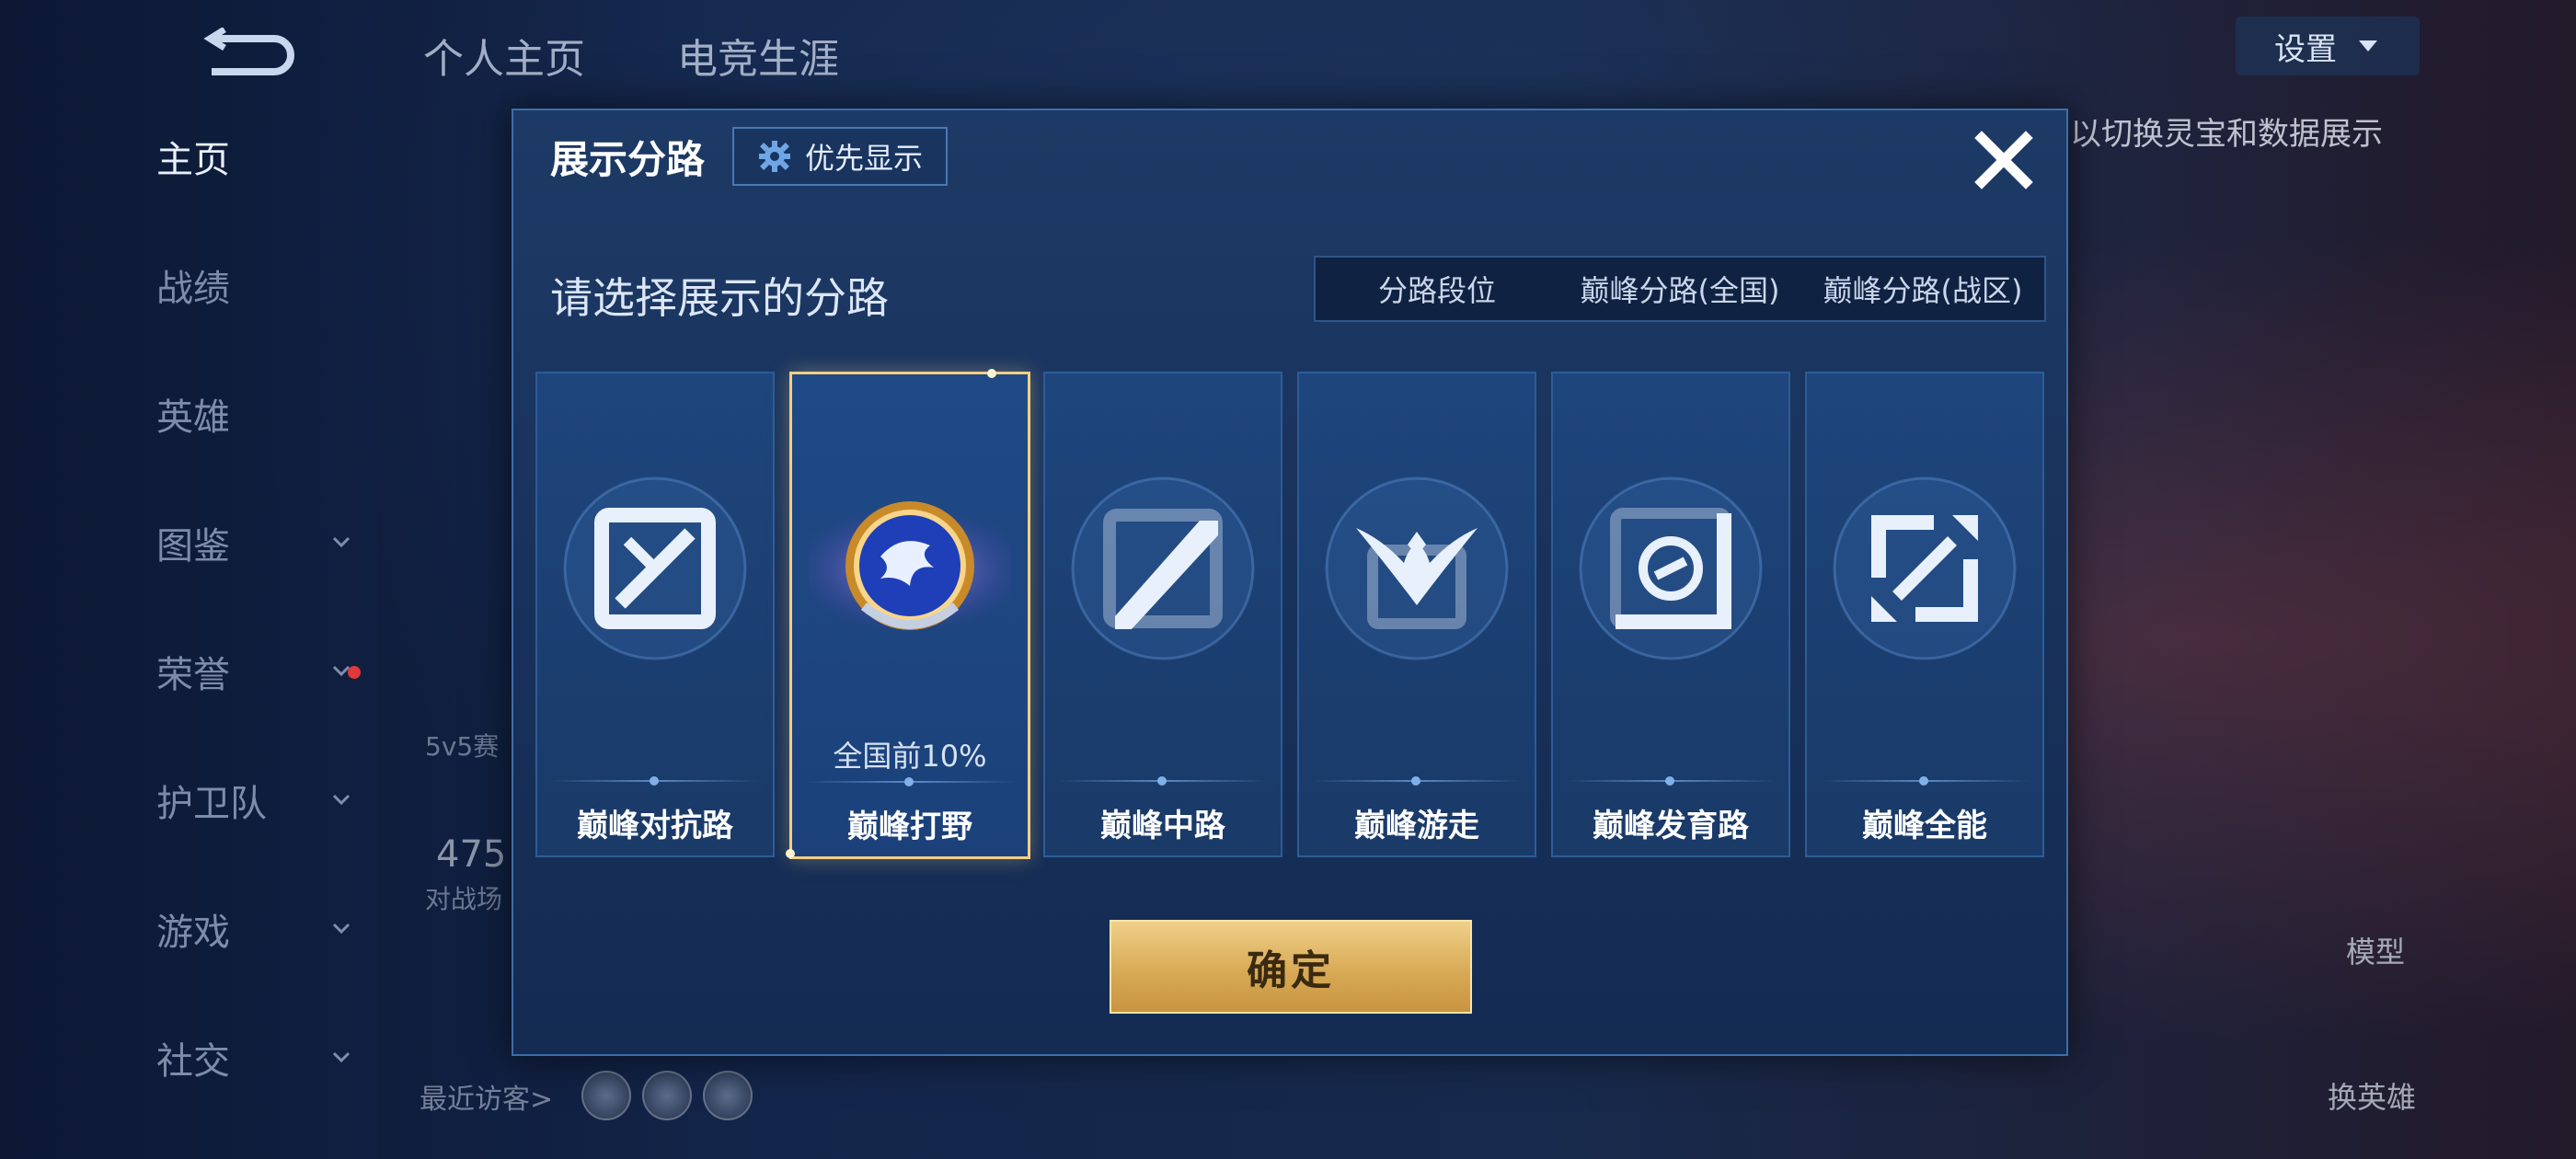 The width and height of the screenshot is (2576, 1159). I want to click on sidebar-item-label: 英雄, so click(193, 417).